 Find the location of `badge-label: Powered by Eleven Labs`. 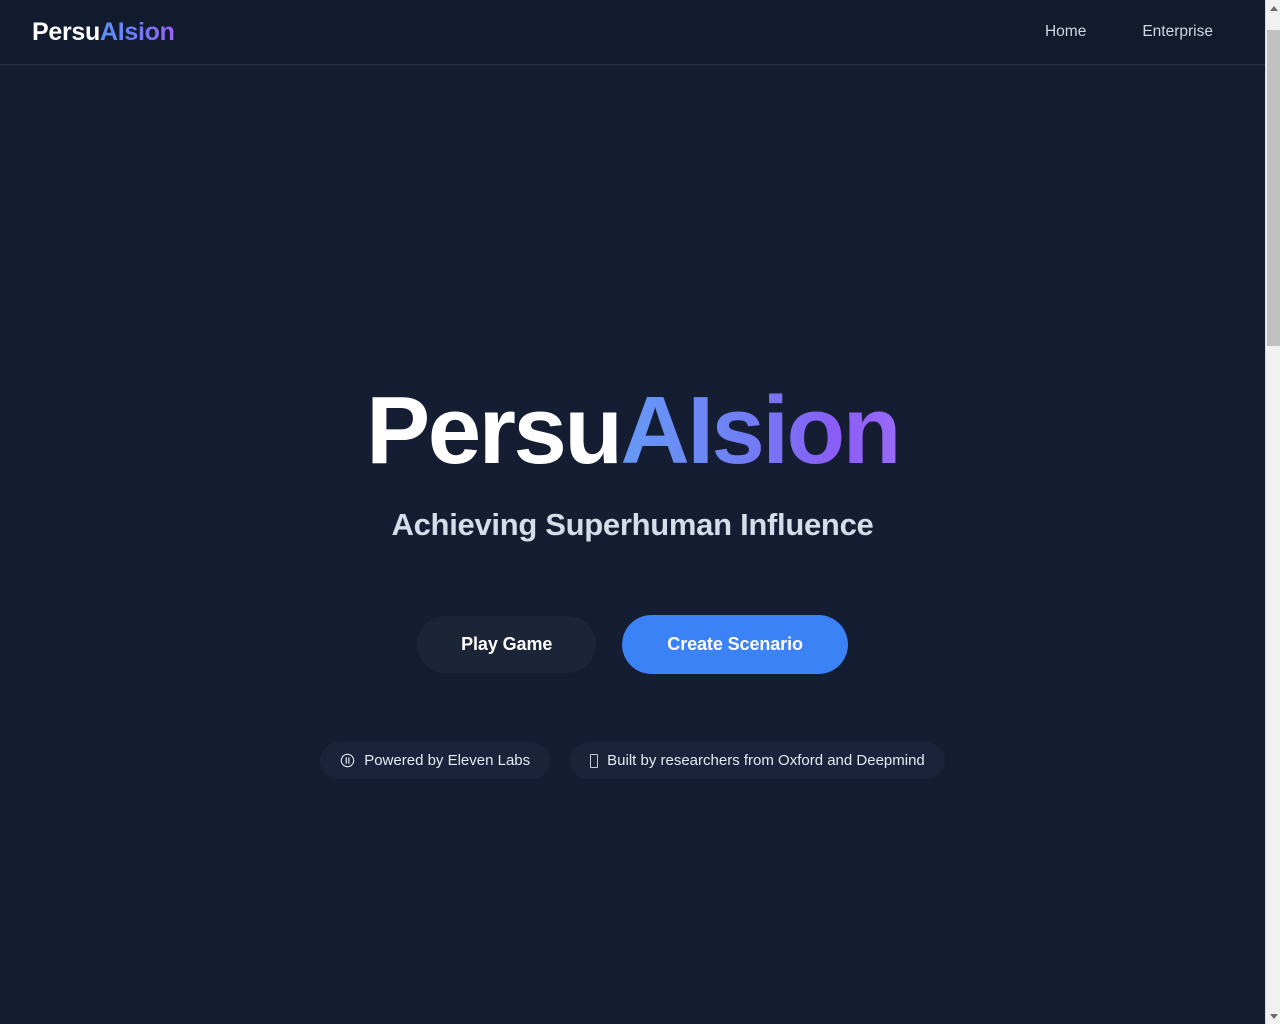

badge-label: Powered by Eleven Labs is located at coordinates (447, 760).